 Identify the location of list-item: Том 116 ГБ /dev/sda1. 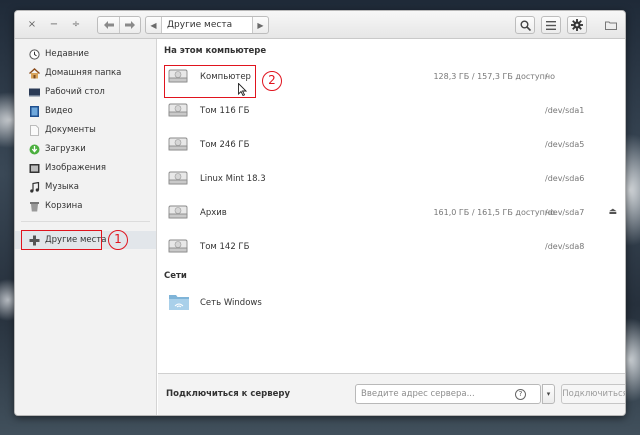
(391, 111).